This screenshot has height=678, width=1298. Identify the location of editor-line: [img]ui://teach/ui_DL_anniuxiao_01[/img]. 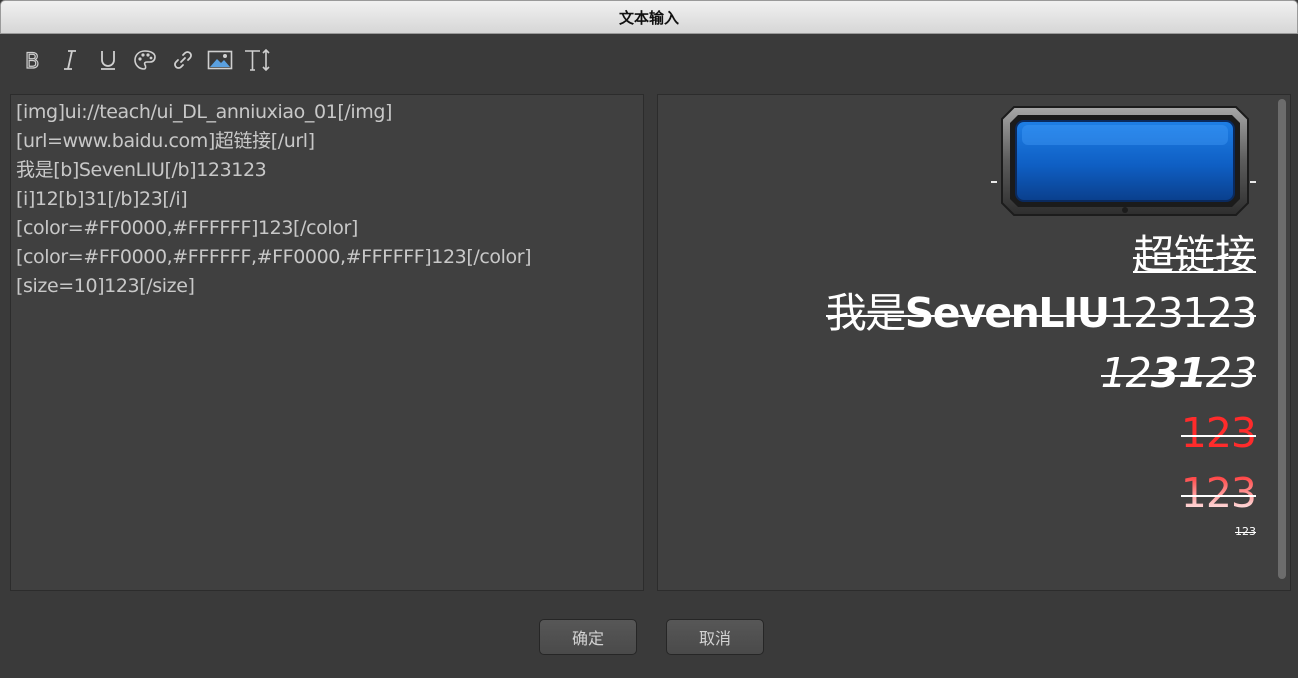
(204, 112).